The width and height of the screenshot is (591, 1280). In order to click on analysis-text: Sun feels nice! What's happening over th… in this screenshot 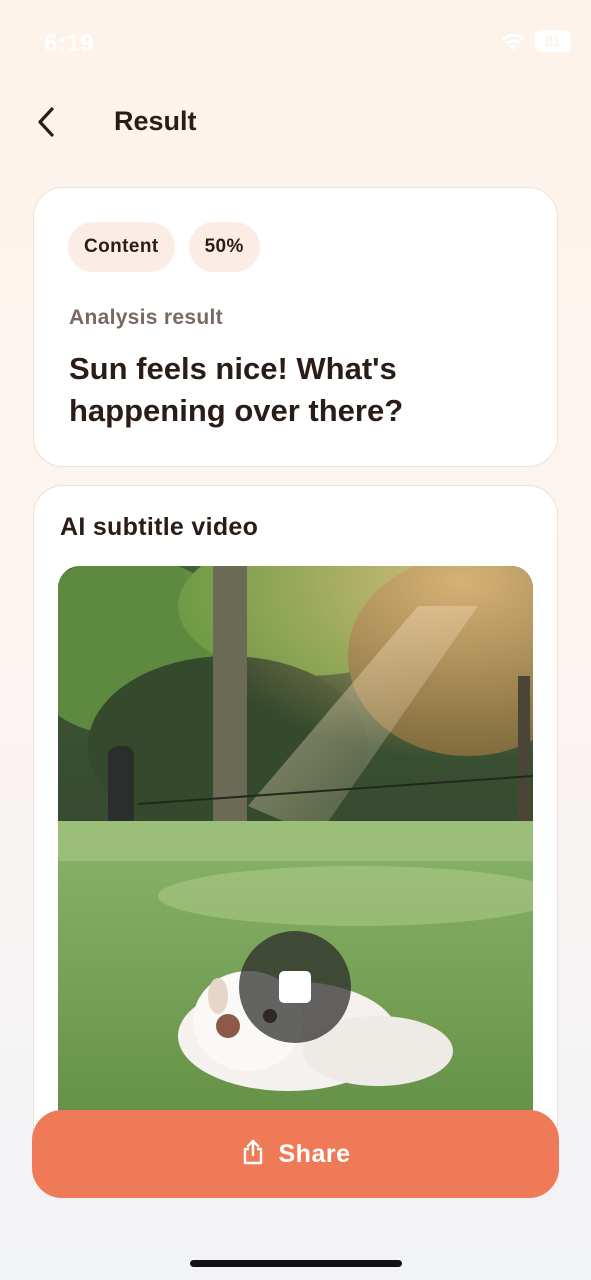, I will do `click(236, 389)`.